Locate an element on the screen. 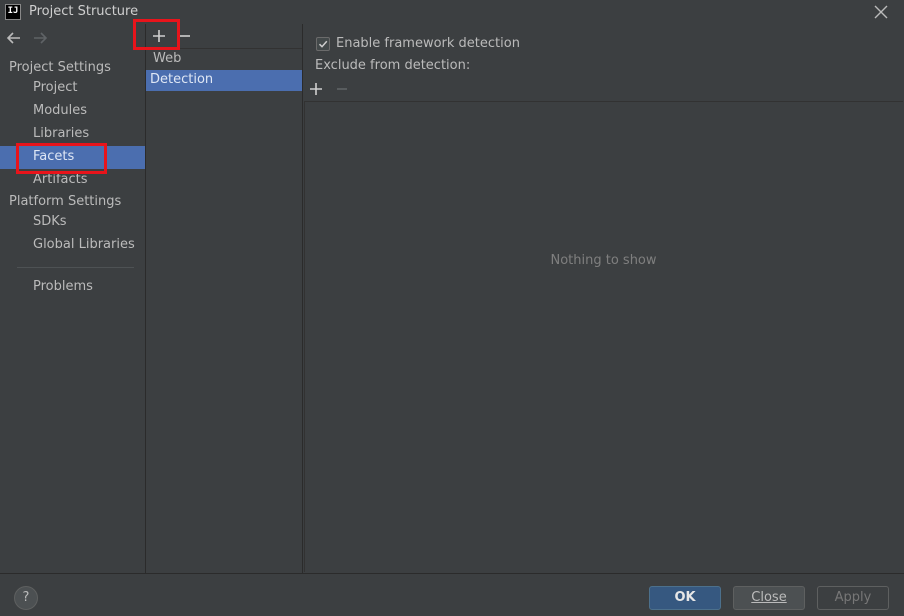 This screenshot has width=904, height=616. app-icon: IJ is located at coordinates (13, 12).